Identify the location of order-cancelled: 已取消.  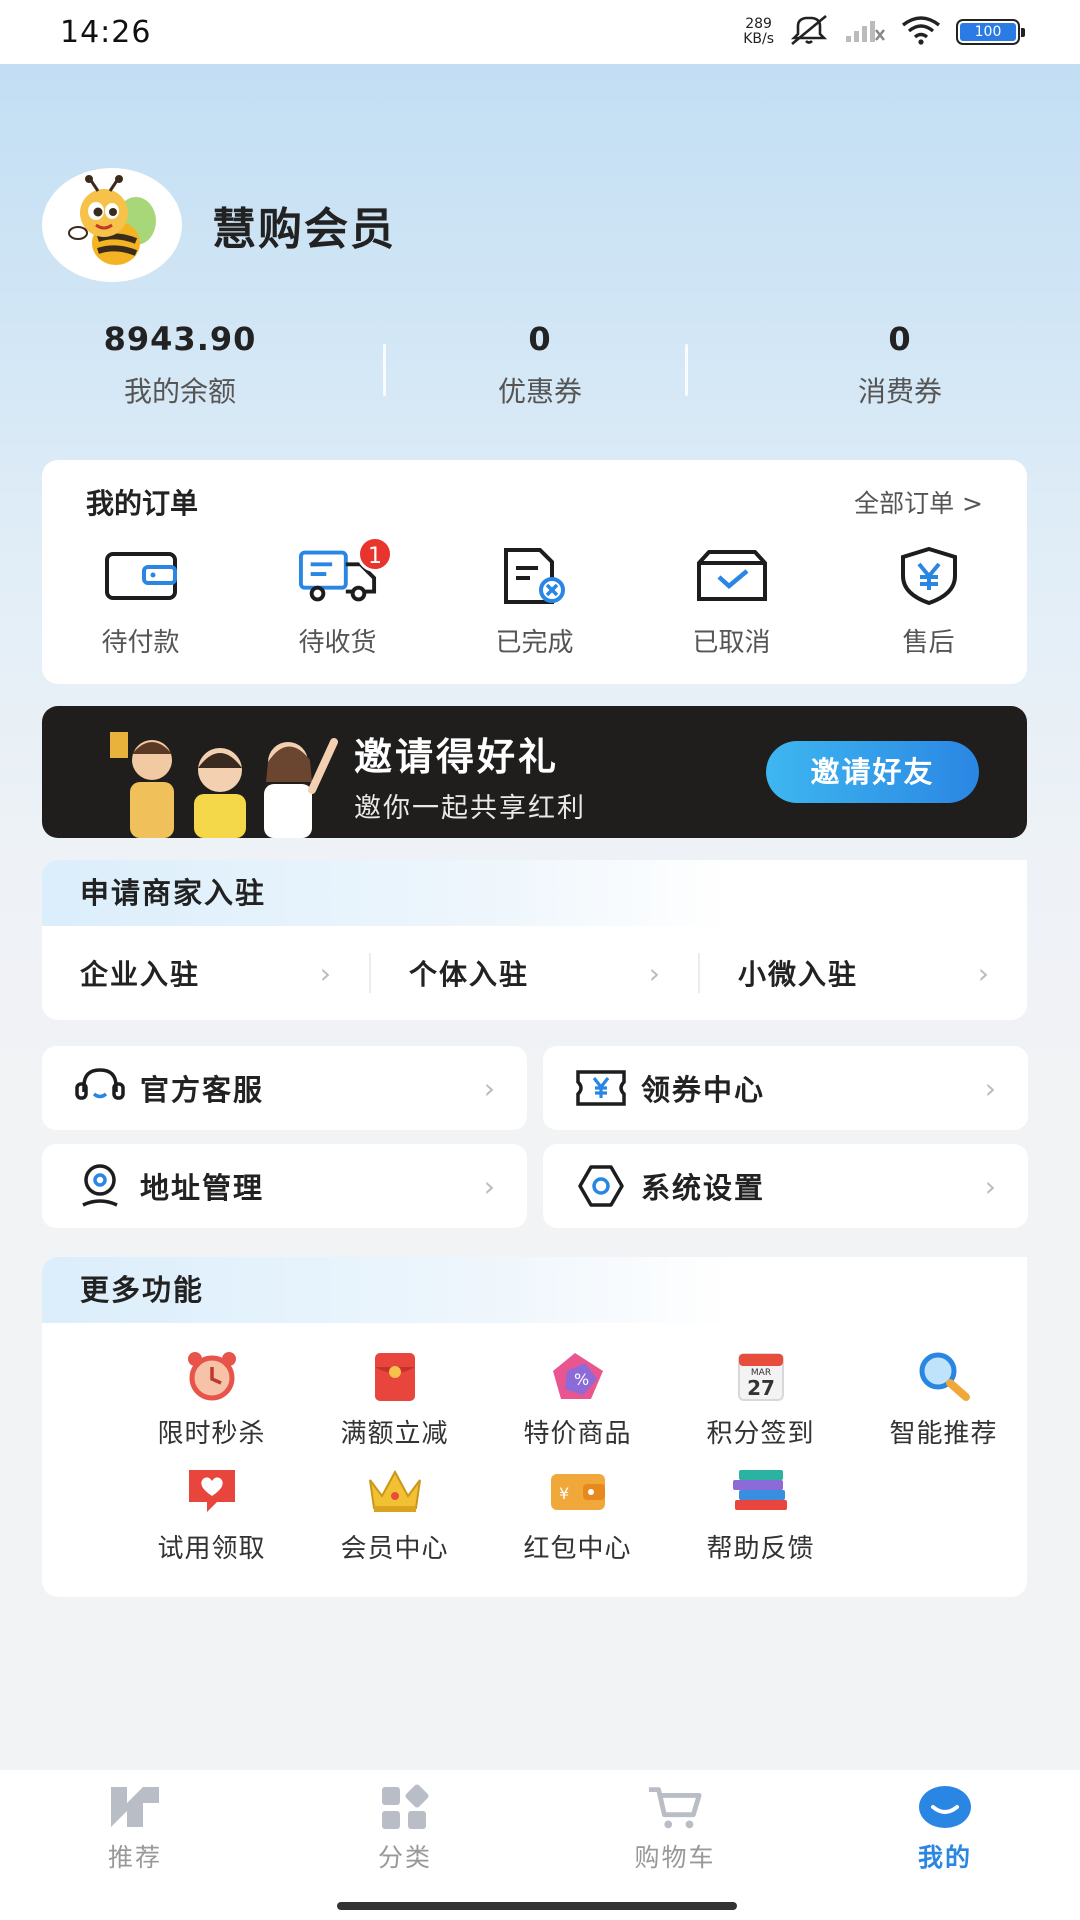
(731, 601).